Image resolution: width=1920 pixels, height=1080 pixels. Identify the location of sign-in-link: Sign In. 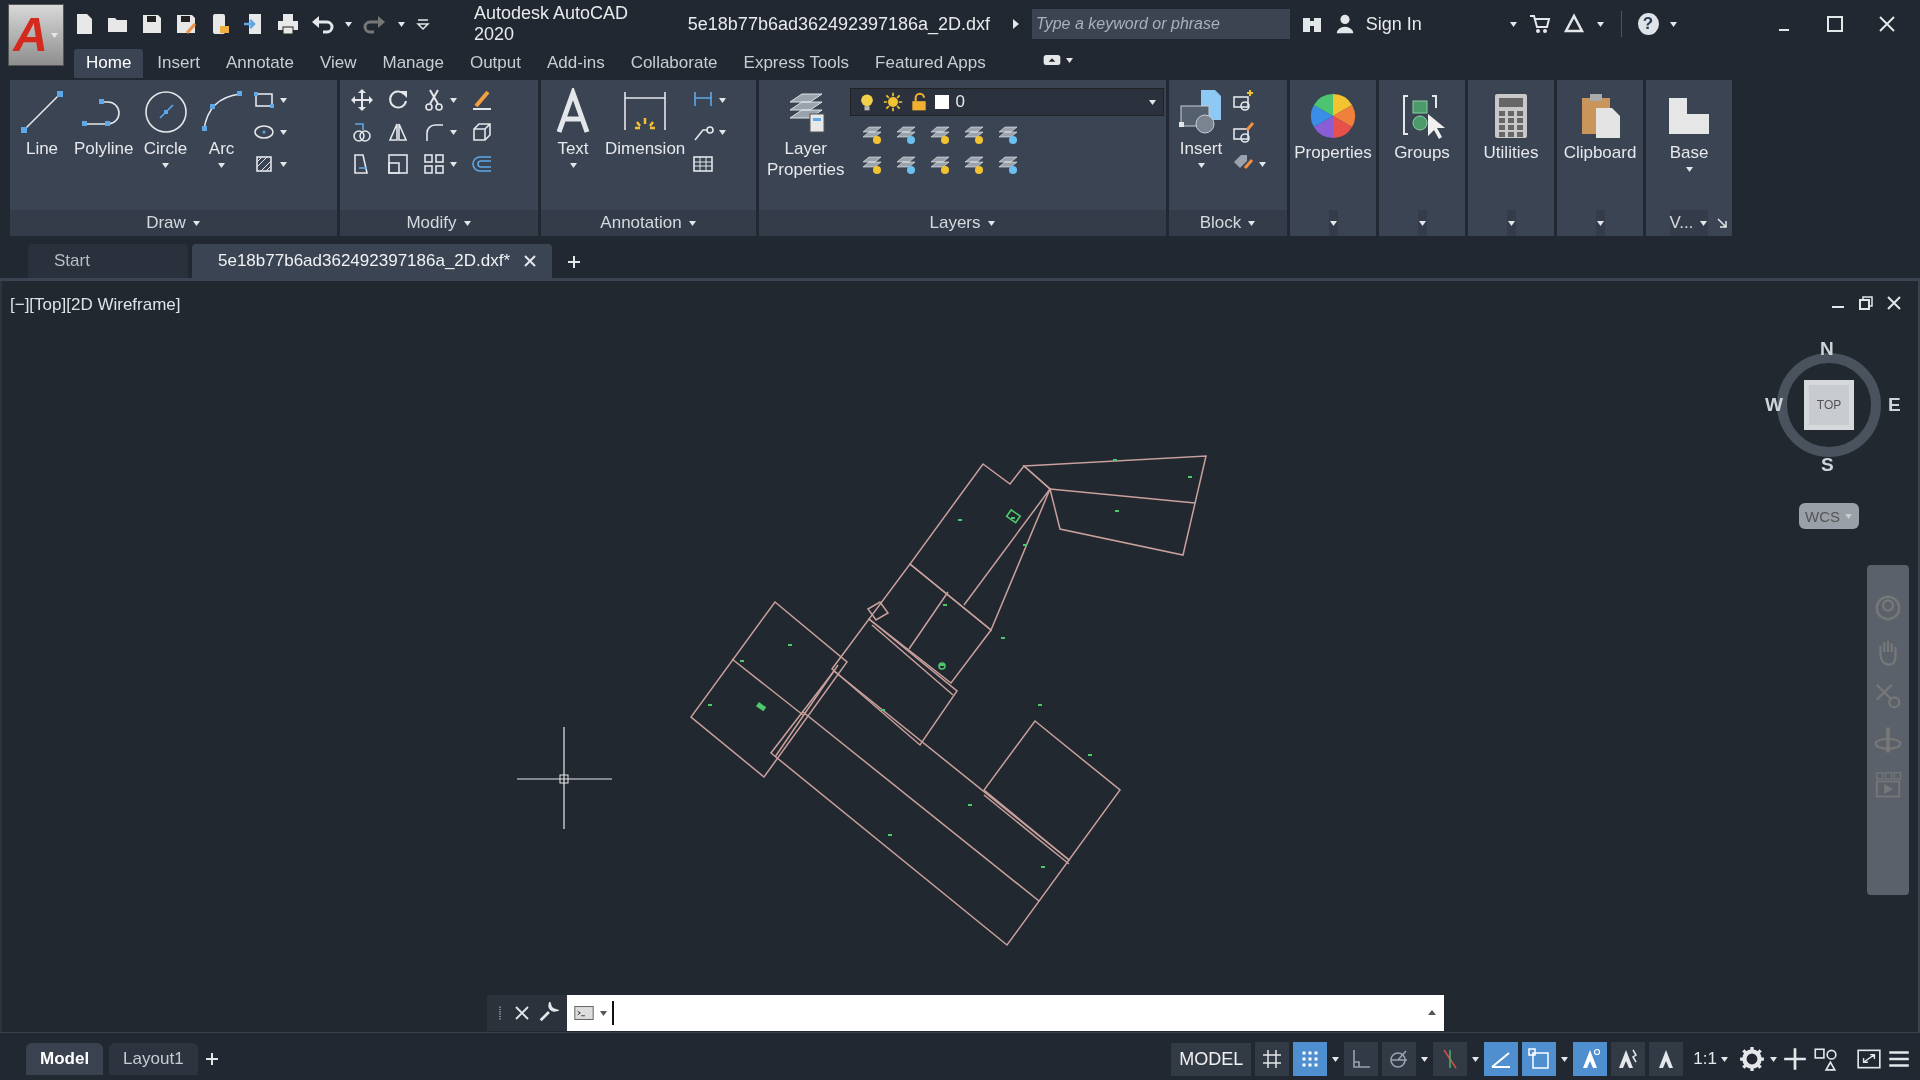
(1393, 24).